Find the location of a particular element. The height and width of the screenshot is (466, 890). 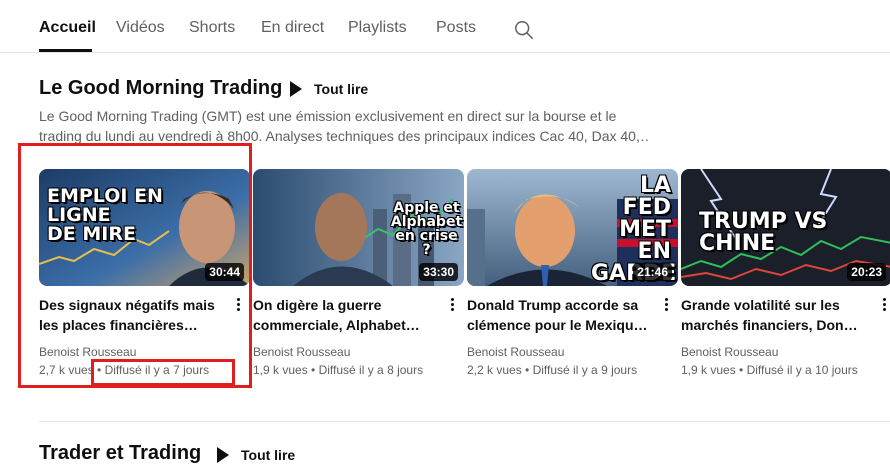

tab-videos: Vidéos is located at coordinates (140, 28).